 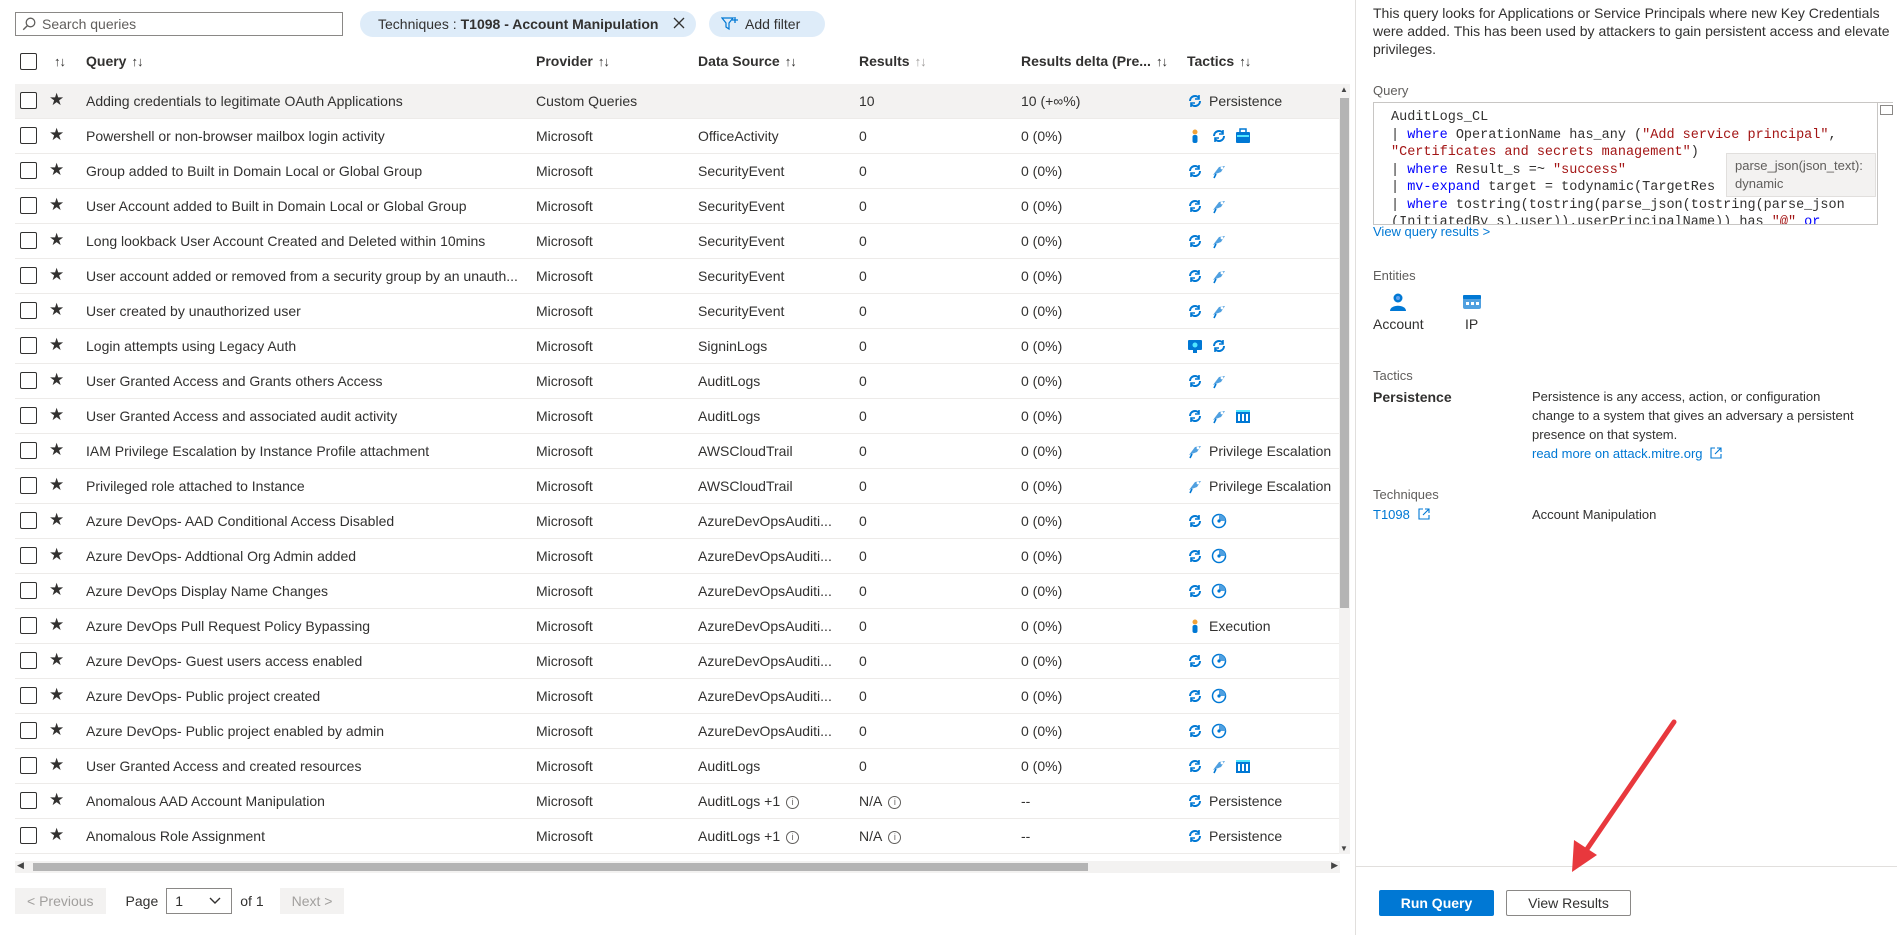 What do you see at coordinates (187, 24) in the screenshot?
I see `search-input` at bounding box center [187, 24].